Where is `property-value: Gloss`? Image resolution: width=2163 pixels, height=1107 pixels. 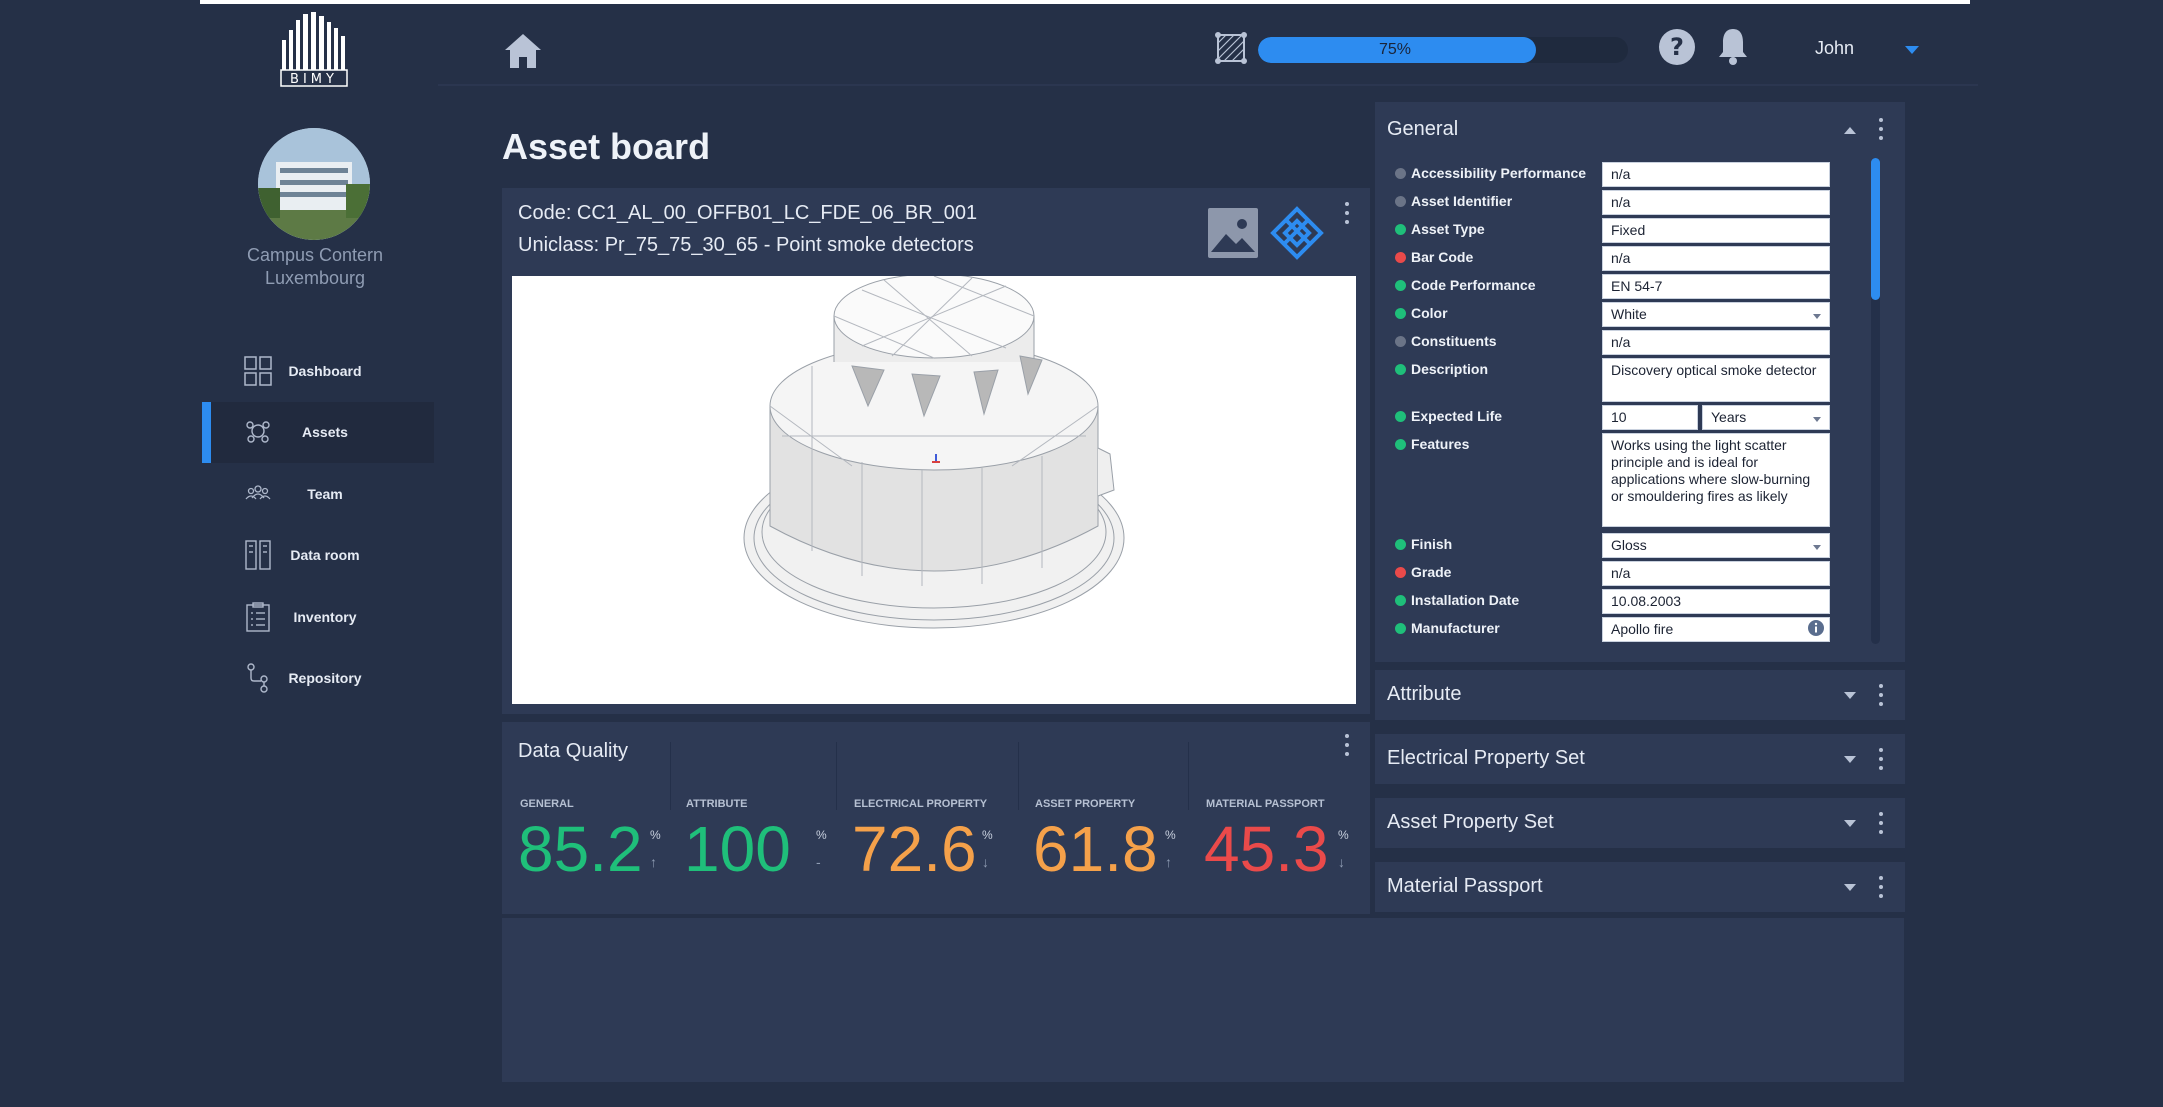 property-value: Gloss is located at coordinates (1629, 545).